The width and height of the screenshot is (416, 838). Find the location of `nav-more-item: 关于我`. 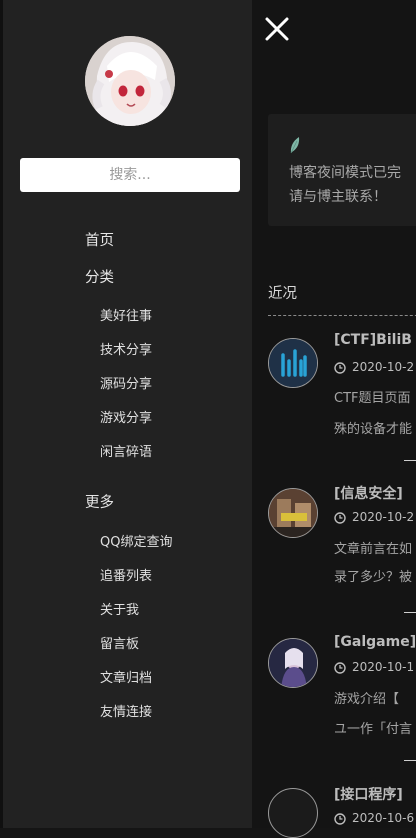

nav-more-item: 关于我 is located at coordinates (119, 608).